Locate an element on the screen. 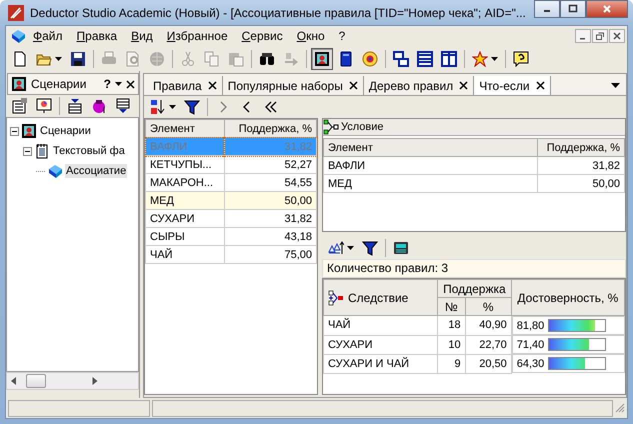 The height and width of the screenshot is (424, 633). menu-item: Избранное is located at coordinates (197, 36).